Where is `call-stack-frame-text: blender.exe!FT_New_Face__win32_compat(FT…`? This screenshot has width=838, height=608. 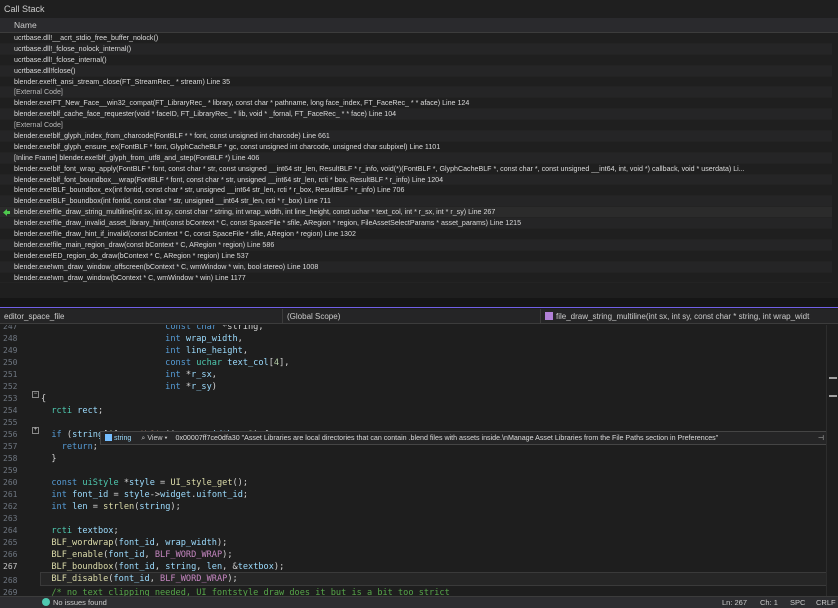 call-stack-frame-text: blender.exe!FT_New_Face__win32_compat(FT… is located at coordinates (242, 103).